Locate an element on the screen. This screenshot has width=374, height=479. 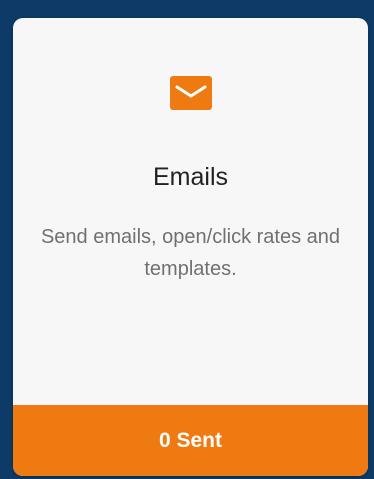
envelope-icon is located at coordinates (190, 93).